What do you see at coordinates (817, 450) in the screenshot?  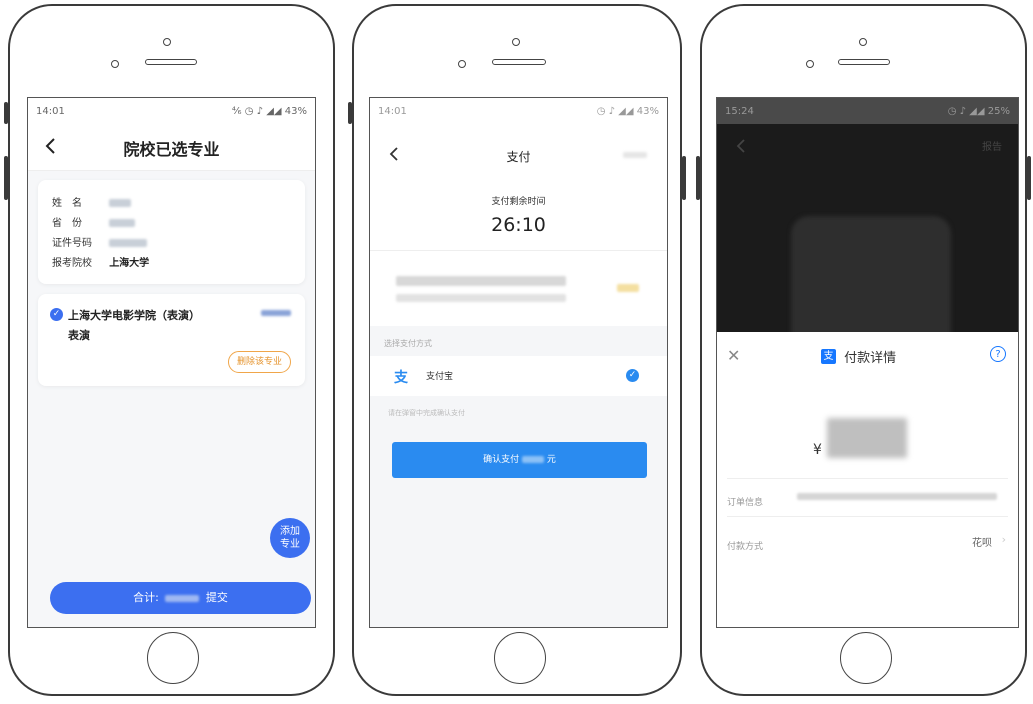 I see `currency-symbol: ¥` at bounding box center [817, 450].